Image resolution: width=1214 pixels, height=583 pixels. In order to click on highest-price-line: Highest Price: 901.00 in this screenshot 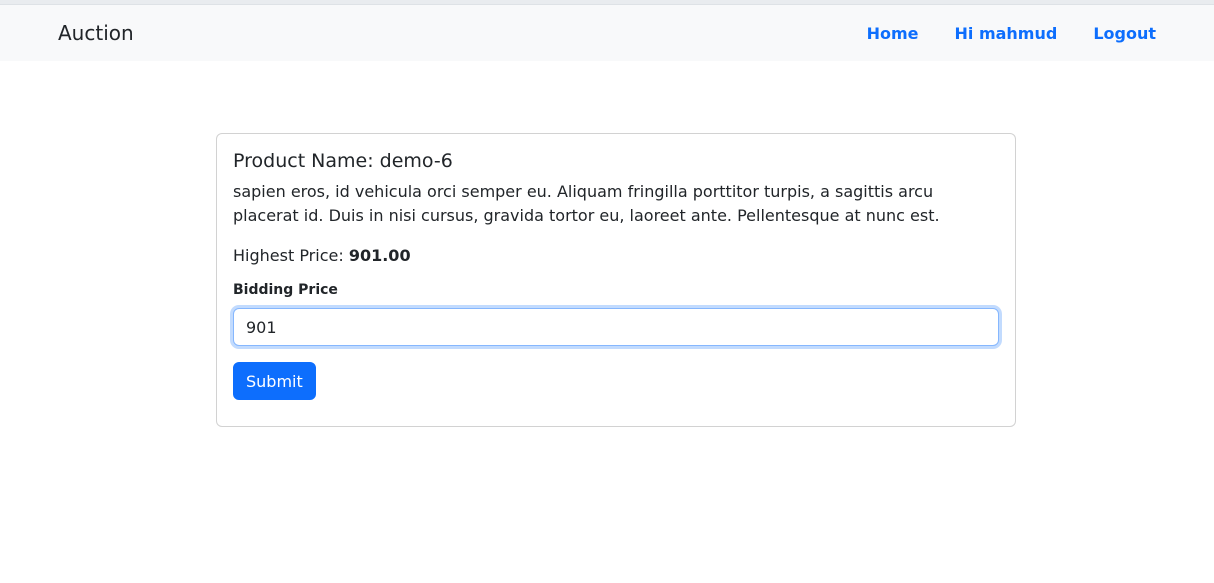, I will do `click(616, 256)`.